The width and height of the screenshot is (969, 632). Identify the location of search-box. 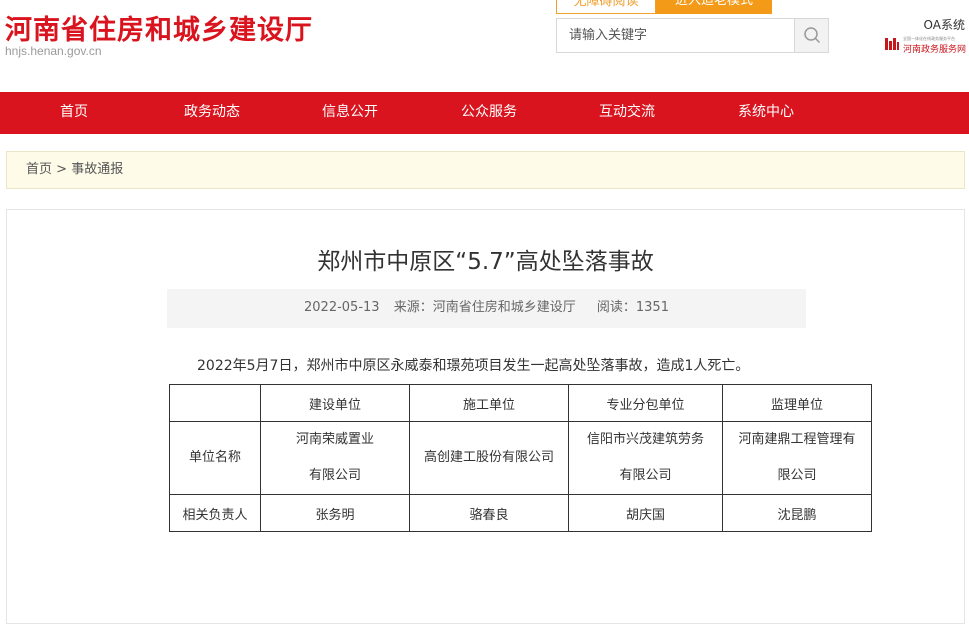
(692, 35).